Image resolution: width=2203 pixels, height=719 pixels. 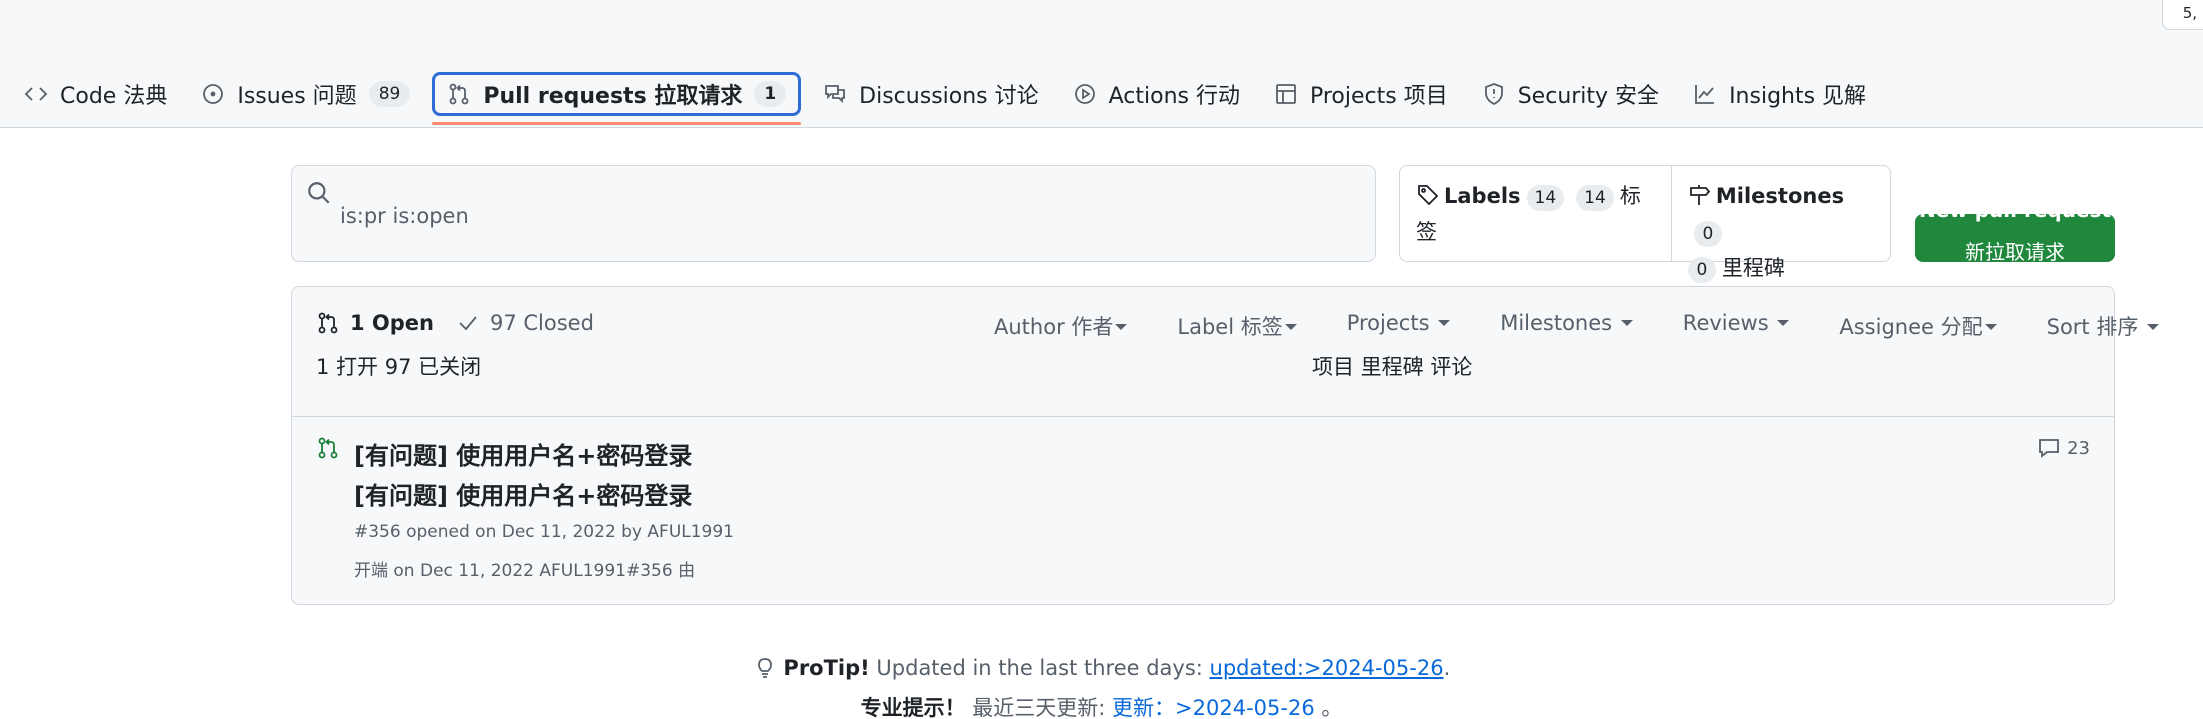 I want to click on comments-count: 23, so click(x=2078, y=448).